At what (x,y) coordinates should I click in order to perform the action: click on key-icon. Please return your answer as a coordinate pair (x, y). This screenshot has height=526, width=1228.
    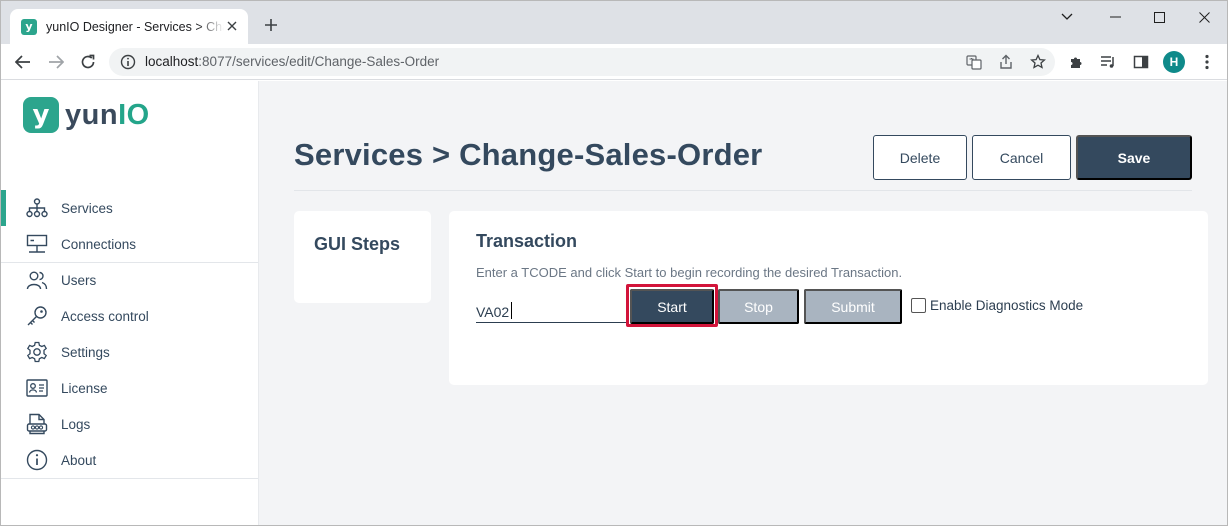
    Looking at the image, I should click on (37, 316).